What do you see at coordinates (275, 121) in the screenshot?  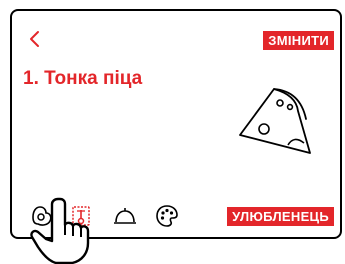 I see `pizza-slice-icon` at bounding box center [275, 121].